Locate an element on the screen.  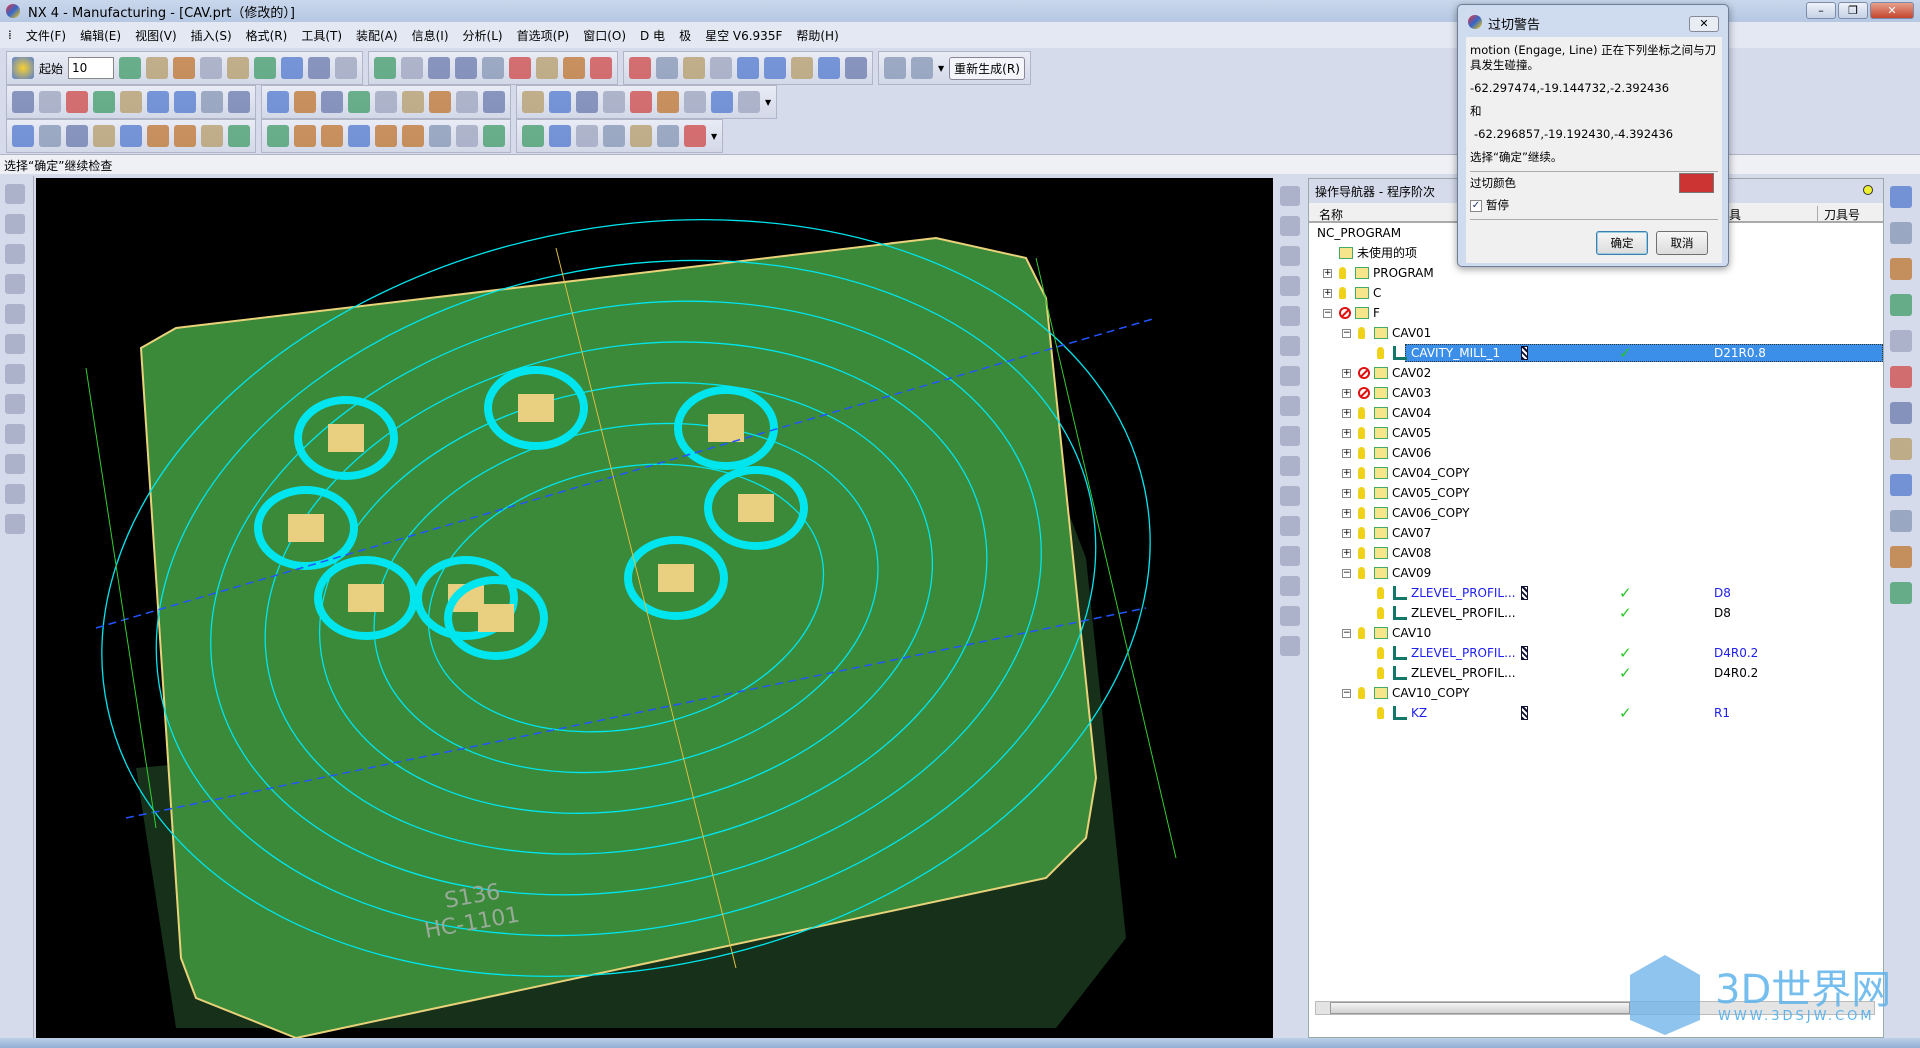
measure-angle-icon is located at coordinates (922, 68).